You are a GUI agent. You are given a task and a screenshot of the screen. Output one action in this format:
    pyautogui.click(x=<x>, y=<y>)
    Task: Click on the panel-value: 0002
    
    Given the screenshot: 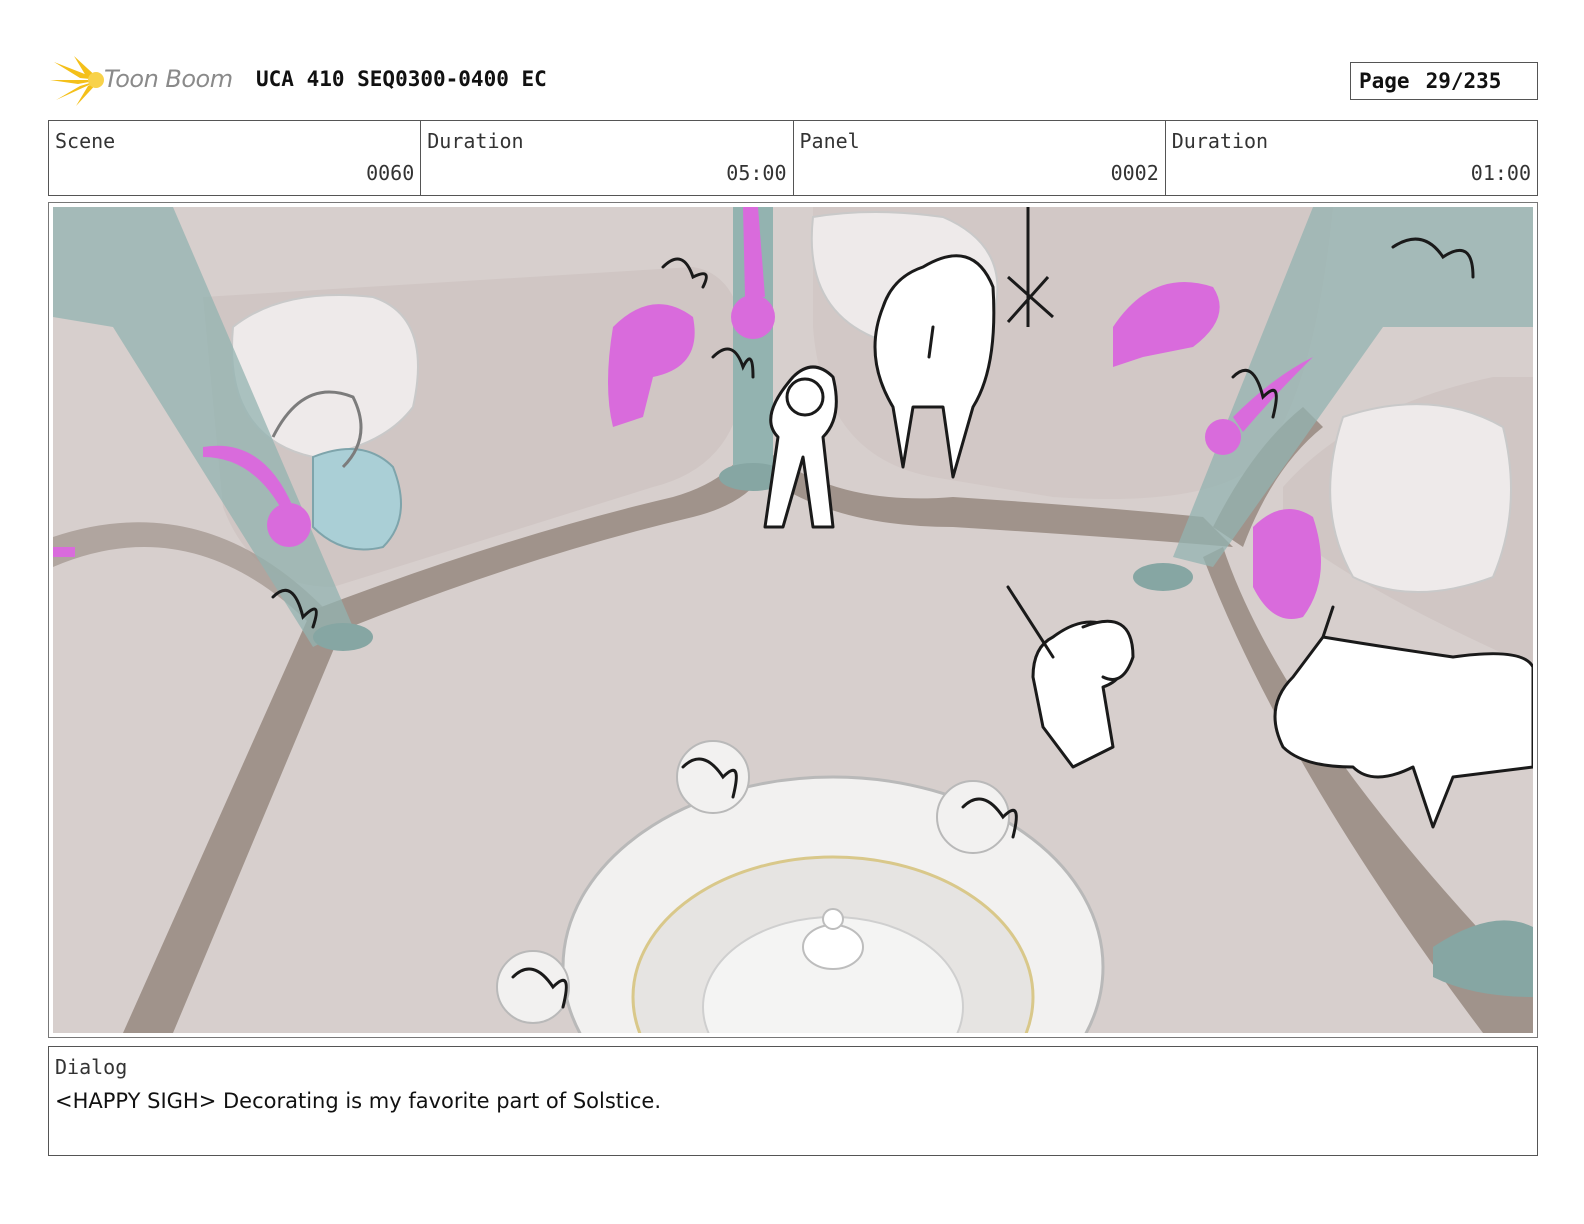 What is the action you would take?
    pyautogui.click(x=1134, y=173)
    